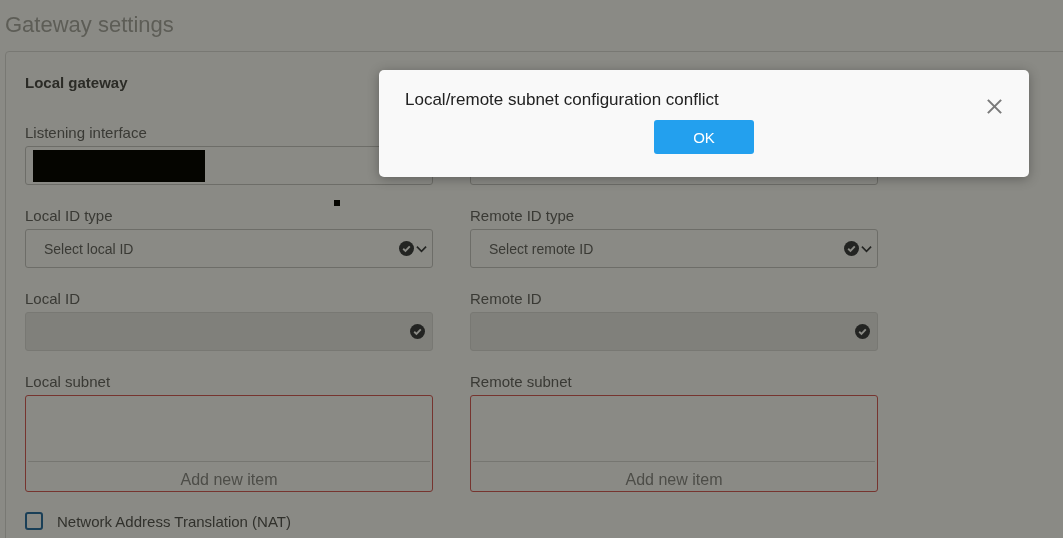 The image size is (1063, 538). I want to click on ok-button: OK, so click(704, 137).